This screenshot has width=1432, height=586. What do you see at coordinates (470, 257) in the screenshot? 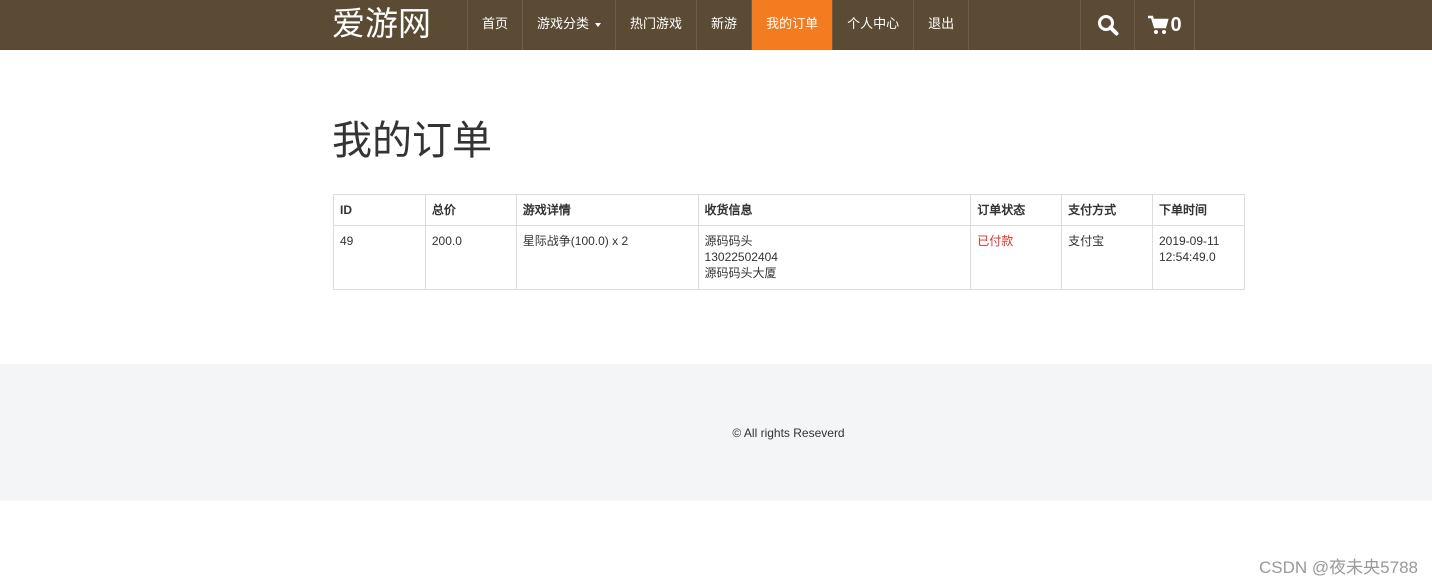
I see `order-total: 200.0` at bounding box center [470, 257].